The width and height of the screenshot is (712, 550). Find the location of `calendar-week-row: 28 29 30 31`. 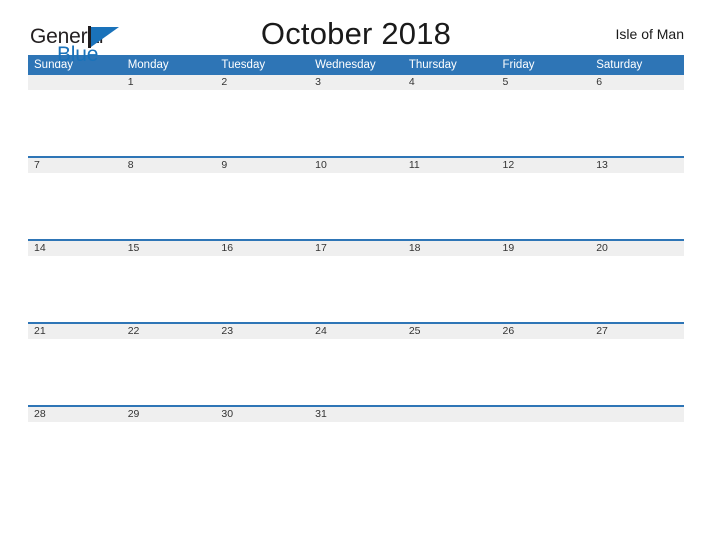

calendar-week-row: 28 29 30 31 is located at coordinates (356, 446).